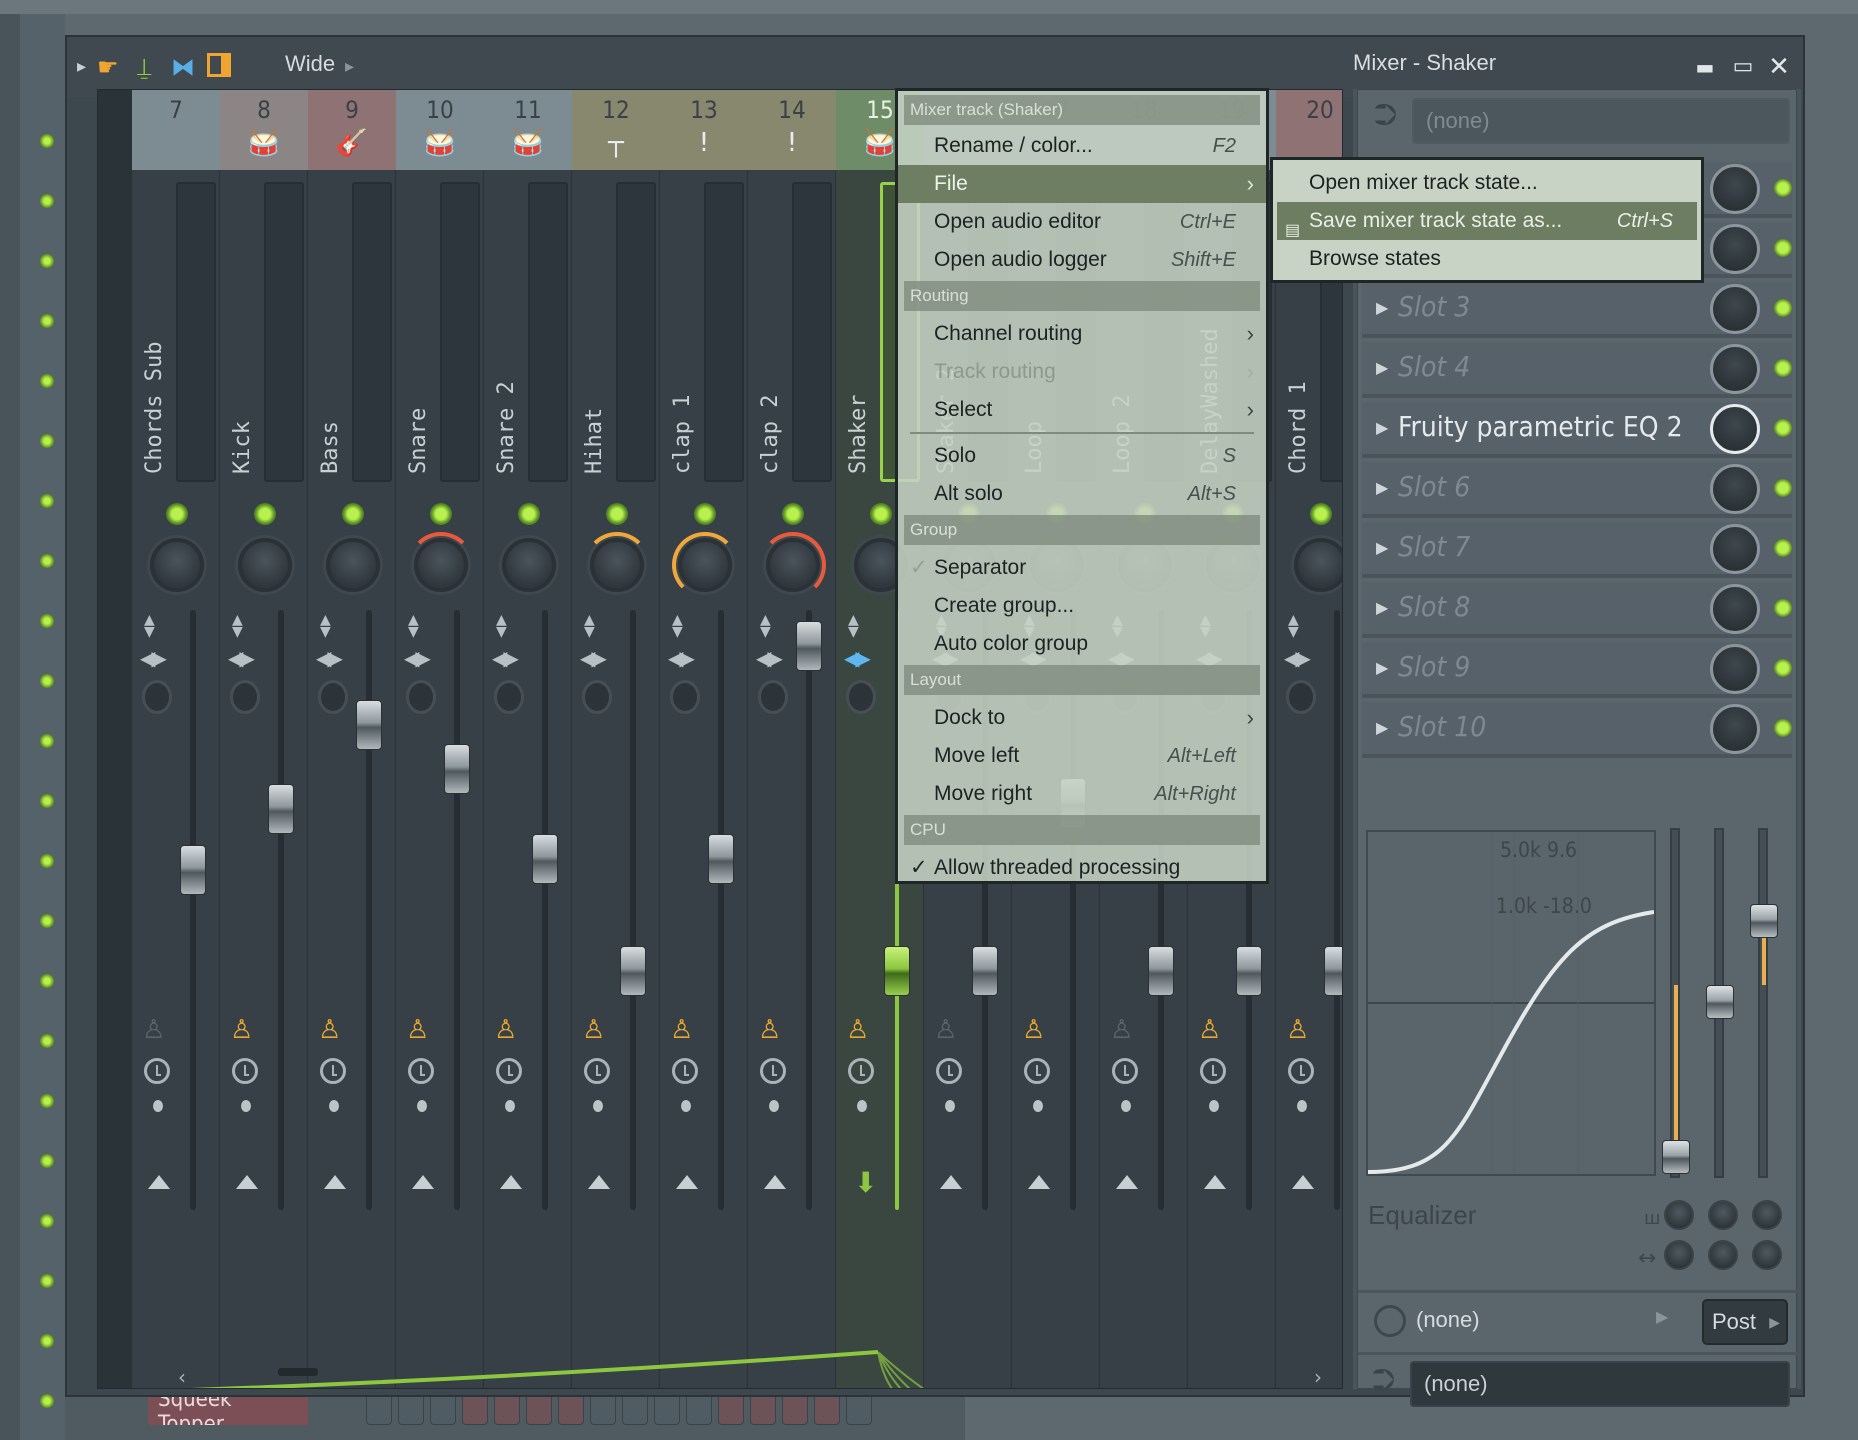  Describe the element at coordinates (1082, 794) in the screenshot. I see `menu-item-move-right: Move right Alt+Right` at that location.